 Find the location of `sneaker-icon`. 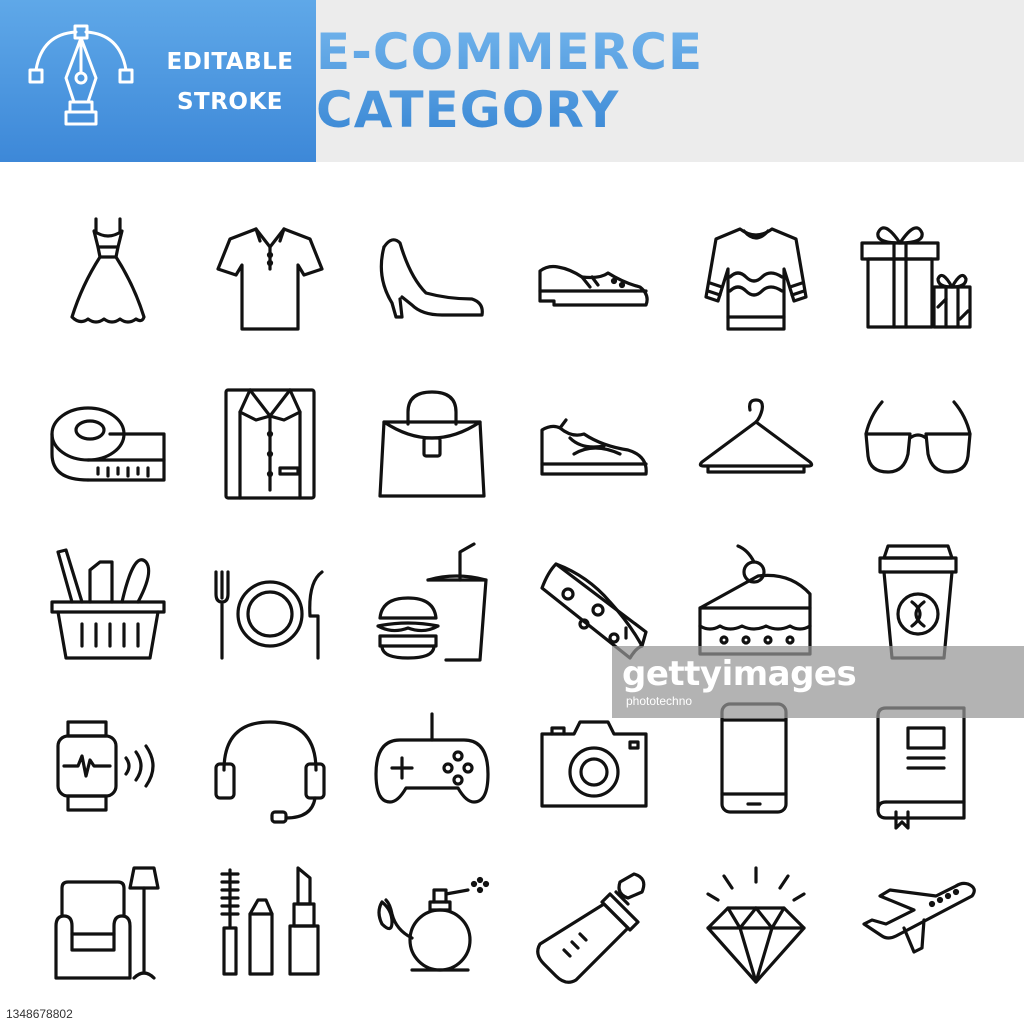

sneaker-icon is located at coordinates (594, 442).